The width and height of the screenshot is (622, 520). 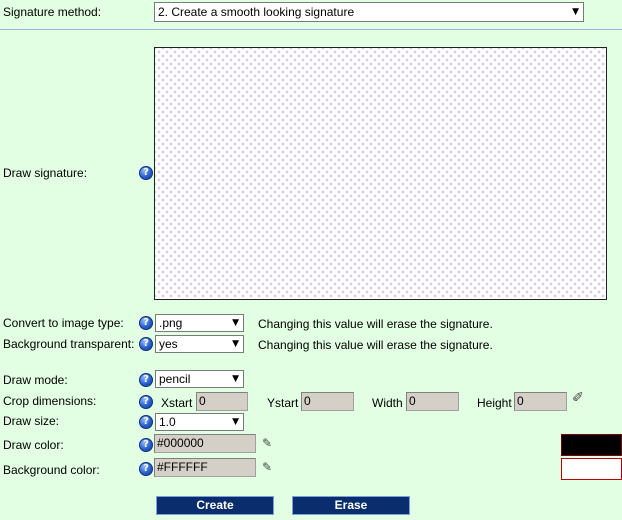 I want to click on create-button: Create, so click(x=215, y=505).